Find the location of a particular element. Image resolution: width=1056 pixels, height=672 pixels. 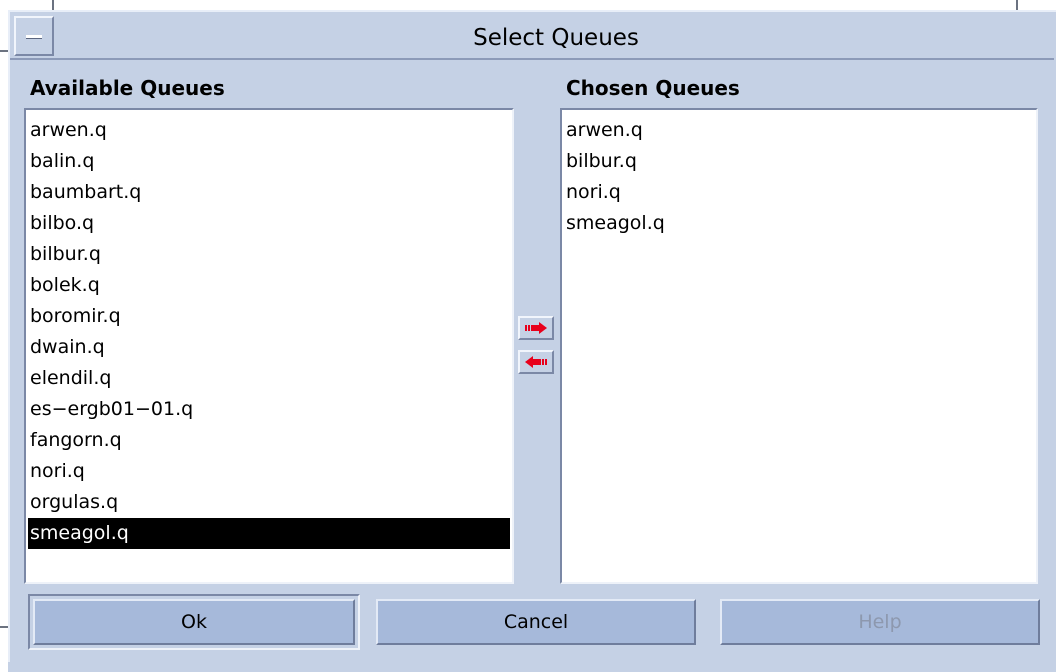

window-menu-button is located at coordinates (34, 36).